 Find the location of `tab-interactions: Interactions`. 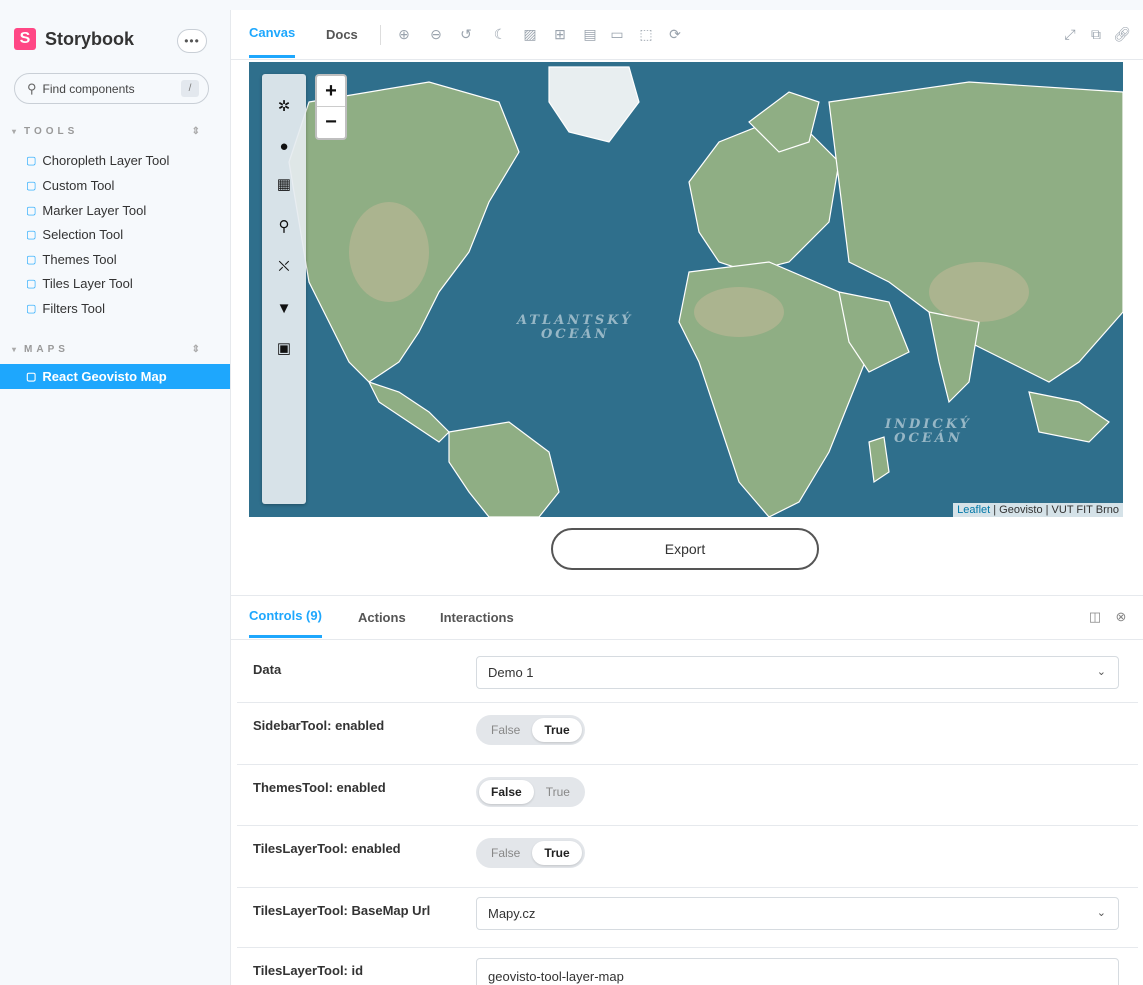

tab-interactions: Interactions is located at coordinates (477, 617).